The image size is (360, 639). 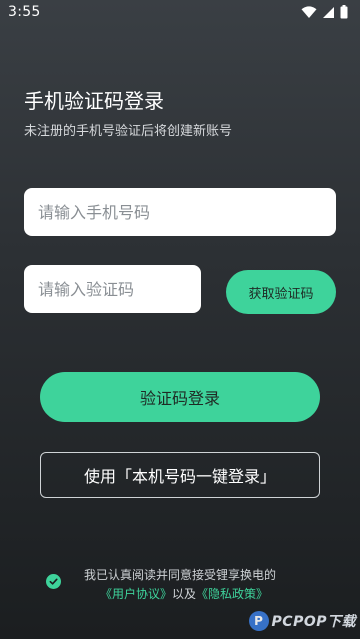 I want to click on watermark: P PCPOP下载, so click(x=302, y=621).